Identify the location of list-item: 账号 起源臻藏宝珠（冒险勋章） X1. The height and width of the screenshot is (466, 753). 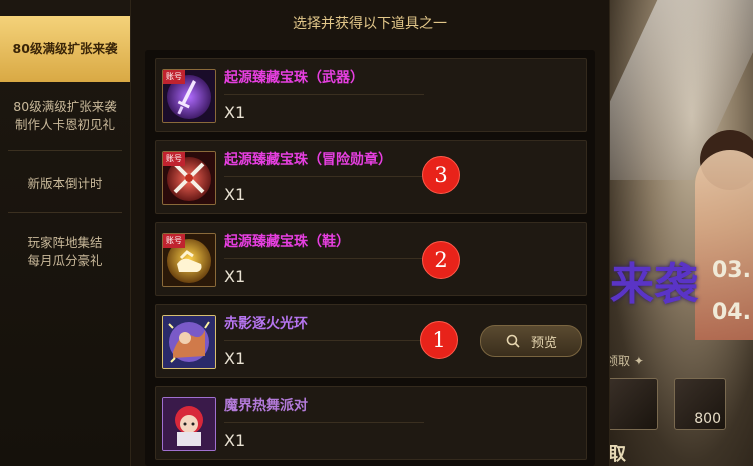
(371, 177).